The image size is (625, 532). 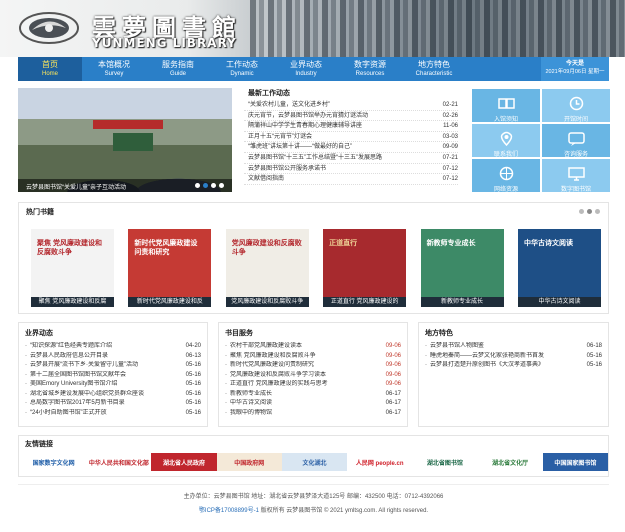 I want to click on icp-link: 鄂ICP备17008899号-1, so click(x=229, y=511).